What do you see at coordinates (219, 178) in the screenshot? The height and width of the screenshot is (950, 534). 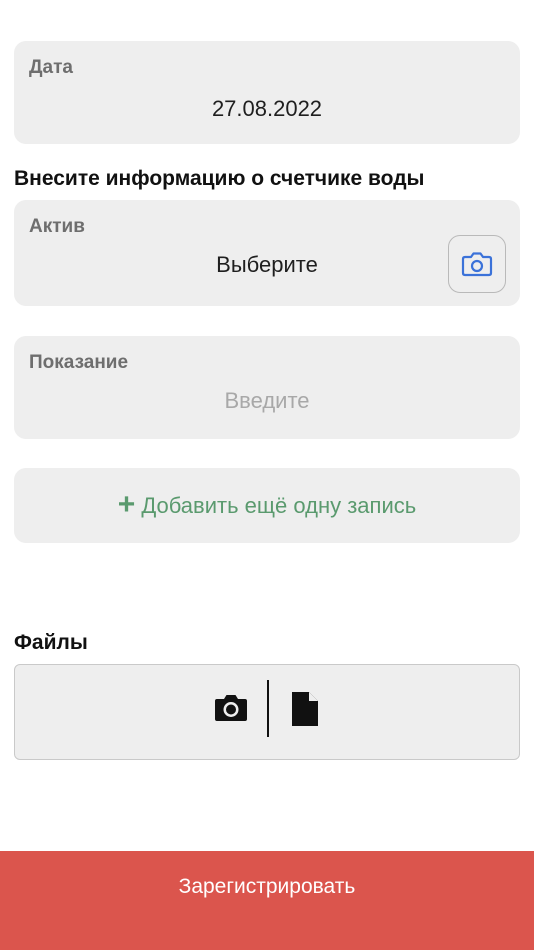 I see `meter-section-title: Внесите информацию о счетчике воды` at bounding box center [219, 178].